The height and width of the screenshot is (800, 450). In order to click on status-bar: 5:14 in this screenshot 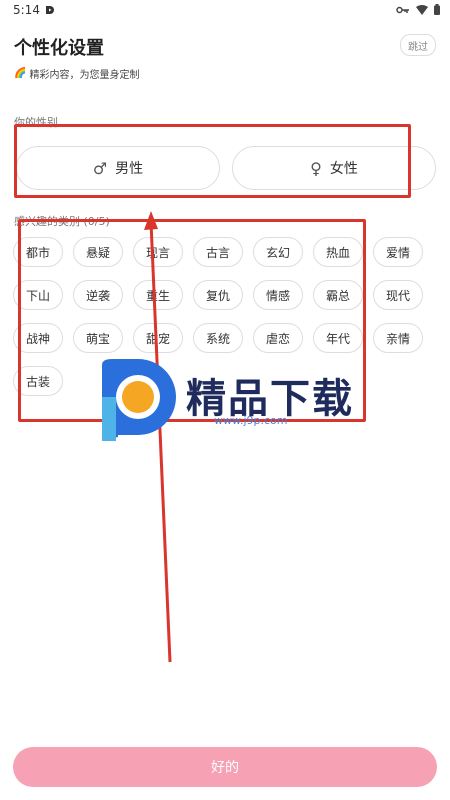, I will do `click(225, 11)`.